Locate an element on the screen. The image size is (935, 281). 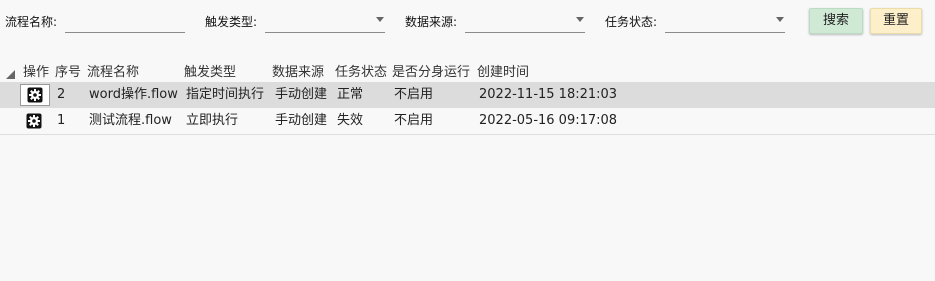
reset-button: 重置 is located at coordinates (896, 21).